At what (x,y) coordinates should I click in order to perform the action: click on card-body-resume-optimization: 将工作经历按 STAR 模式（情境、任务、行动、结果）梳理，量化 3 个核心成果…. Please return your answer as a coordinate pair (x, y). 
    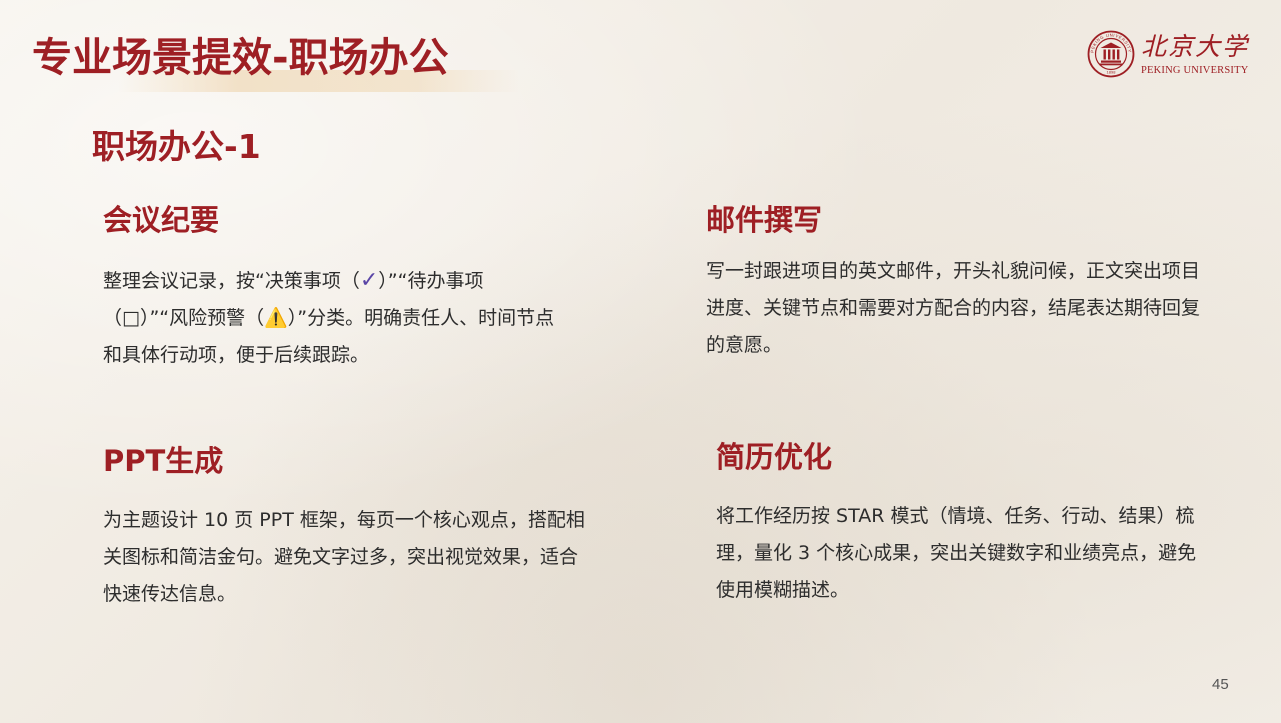
    Looking at the image, I should click on (956, 553).